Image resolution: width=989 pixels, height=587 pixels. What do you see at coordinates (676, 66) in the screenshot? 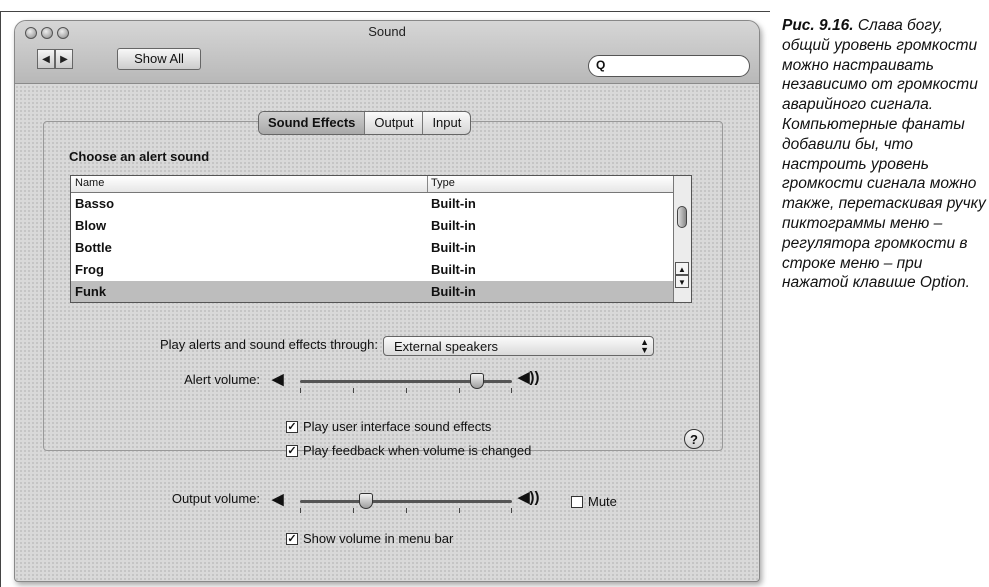
I see `search-input` at bounding box center [676, 66].